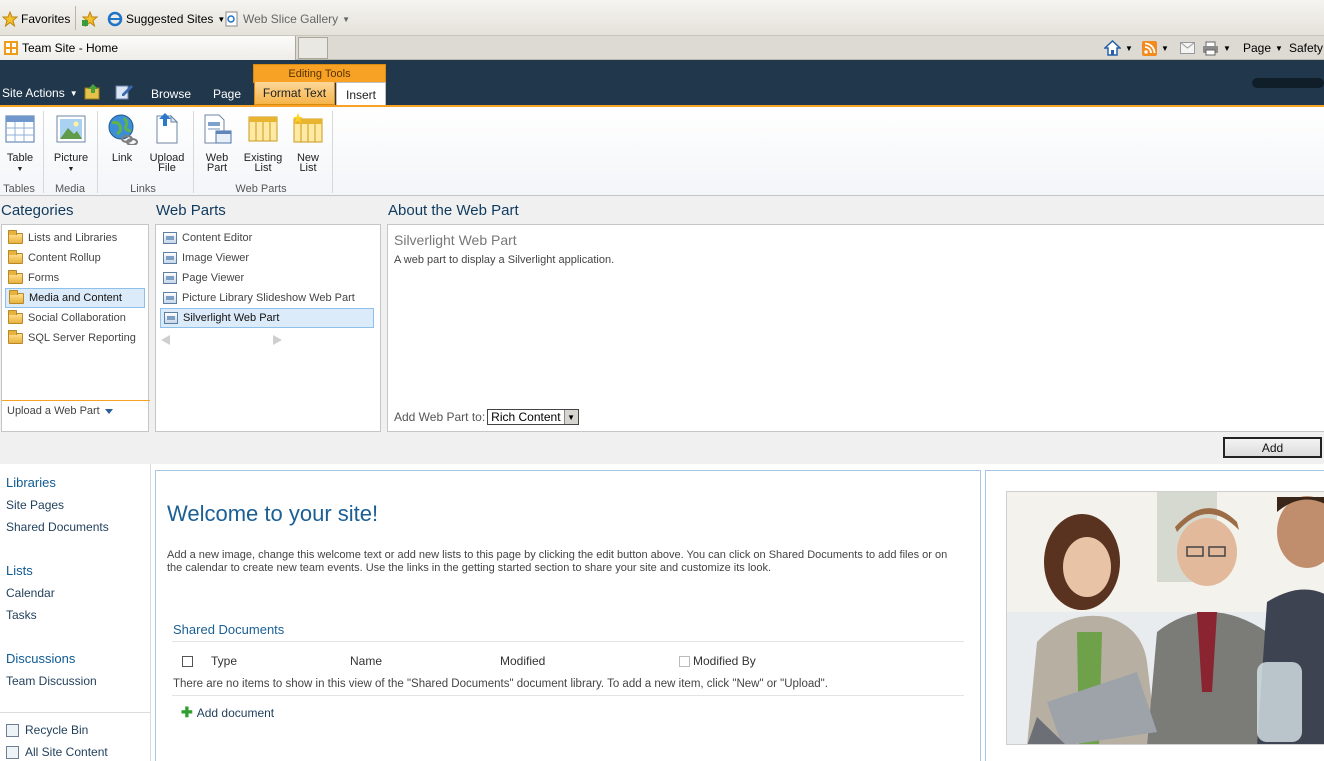 This screenshot has height=761, width=1324. Describe the element at coordinates (294, 93) in the screenshot. I see `tab-format-text: Format Text` at that location.